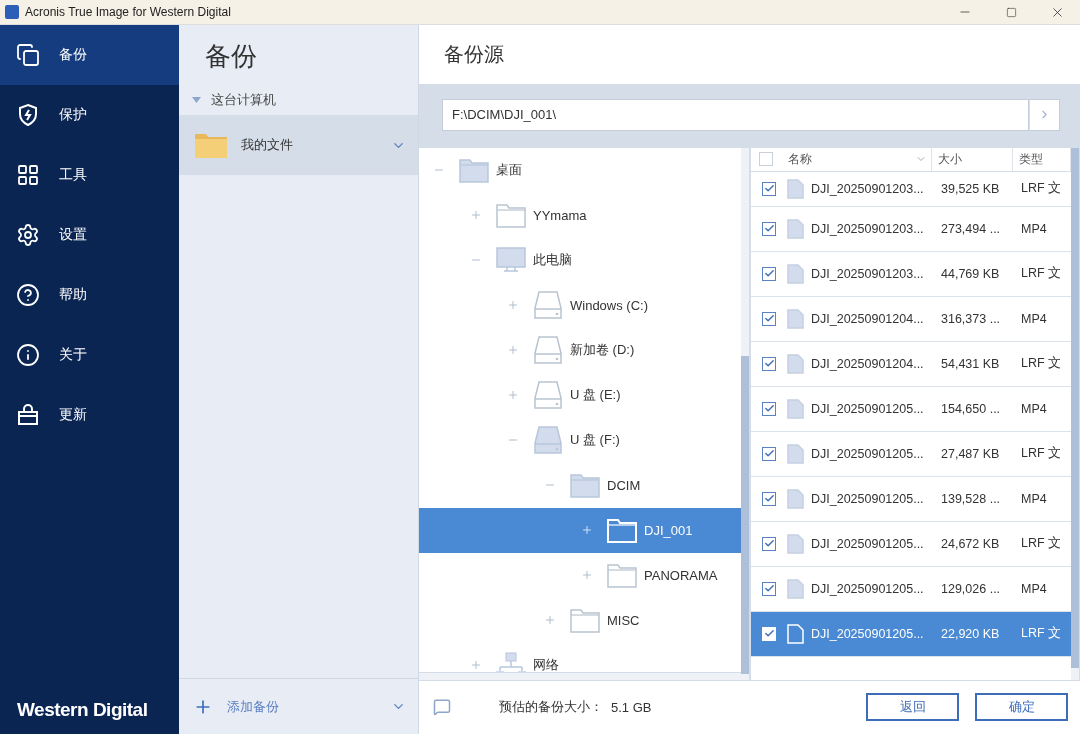 This screenshot has width=1080, height=734. What do you see at coordinates (580, 350) in the screenshot?
I see `tree-item: 新加卷 (D:)` at bounding box center [580, 350].